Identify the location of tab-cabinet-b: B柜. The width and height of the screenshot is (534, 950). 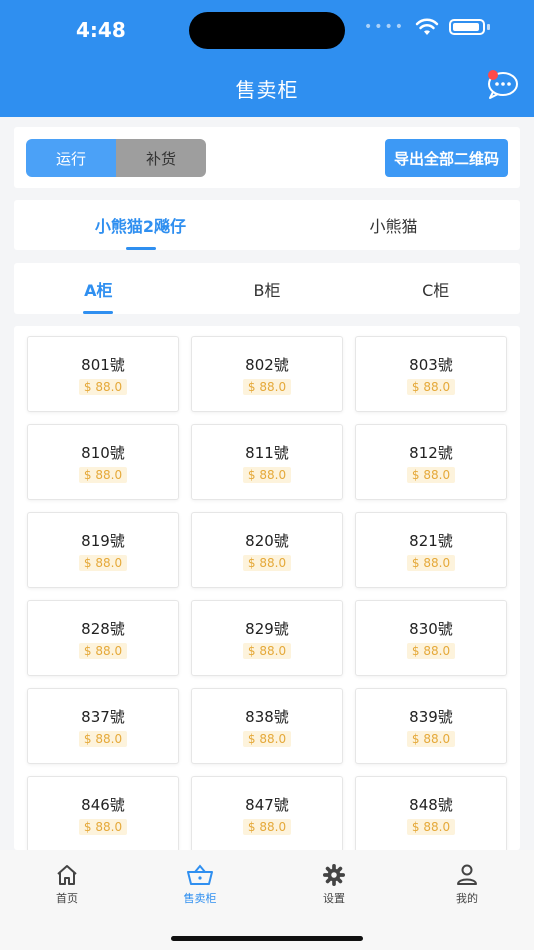
(267, 288).